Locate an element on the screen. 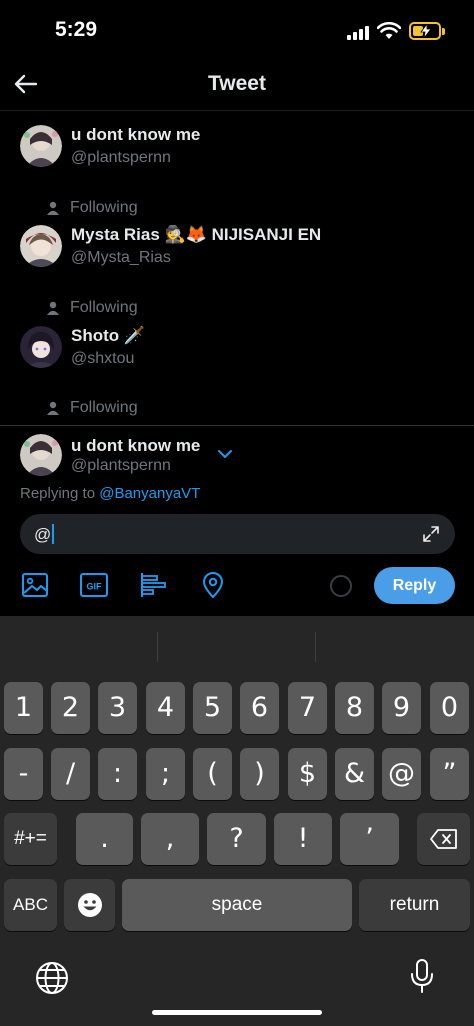  key-return: return is located at coordinates (414, 905).